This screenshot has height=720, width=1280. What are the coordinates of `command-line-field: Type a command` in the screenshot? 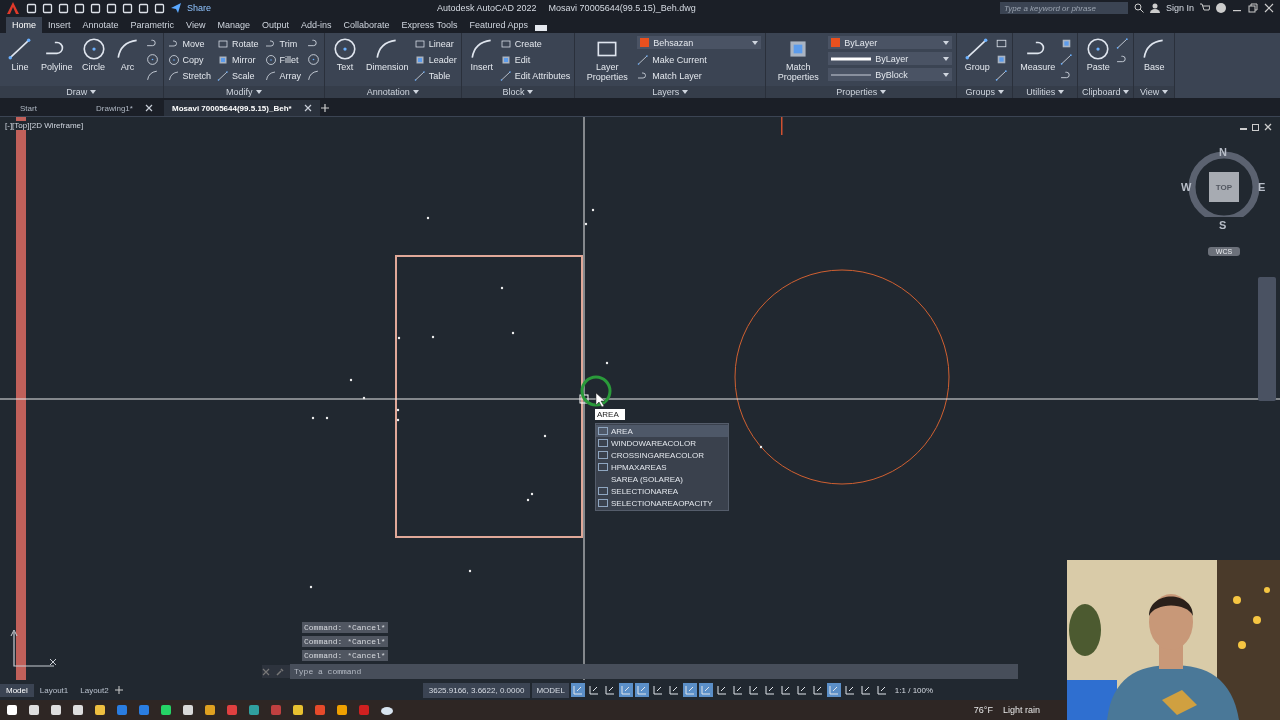 It's located at (654, 671).